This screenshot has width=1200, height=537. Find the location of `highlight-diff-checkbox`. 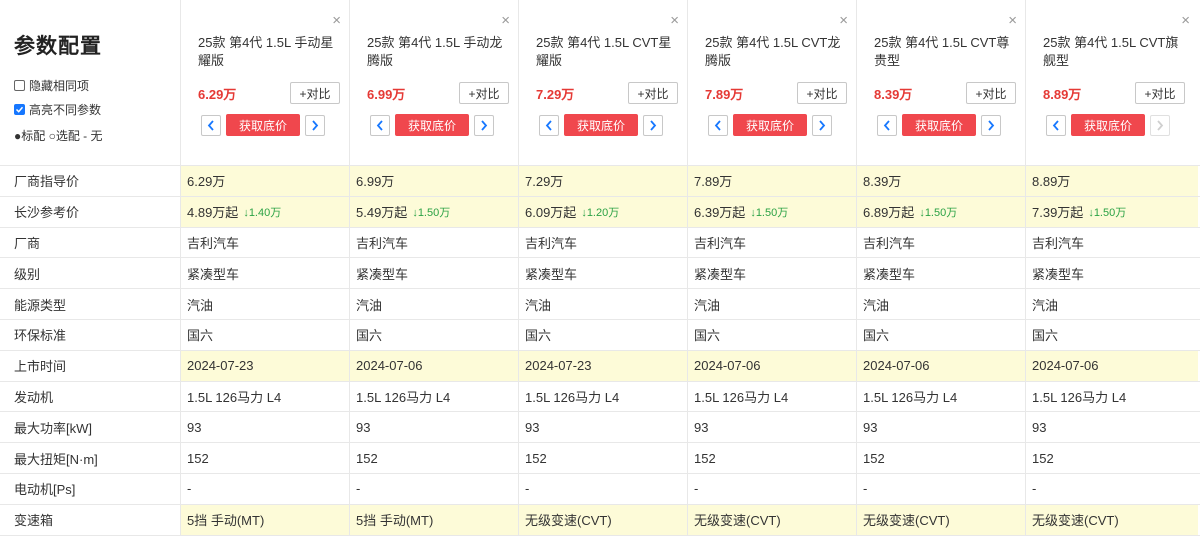

highlight-diff-checkbox is located at coordinates (19, 109).